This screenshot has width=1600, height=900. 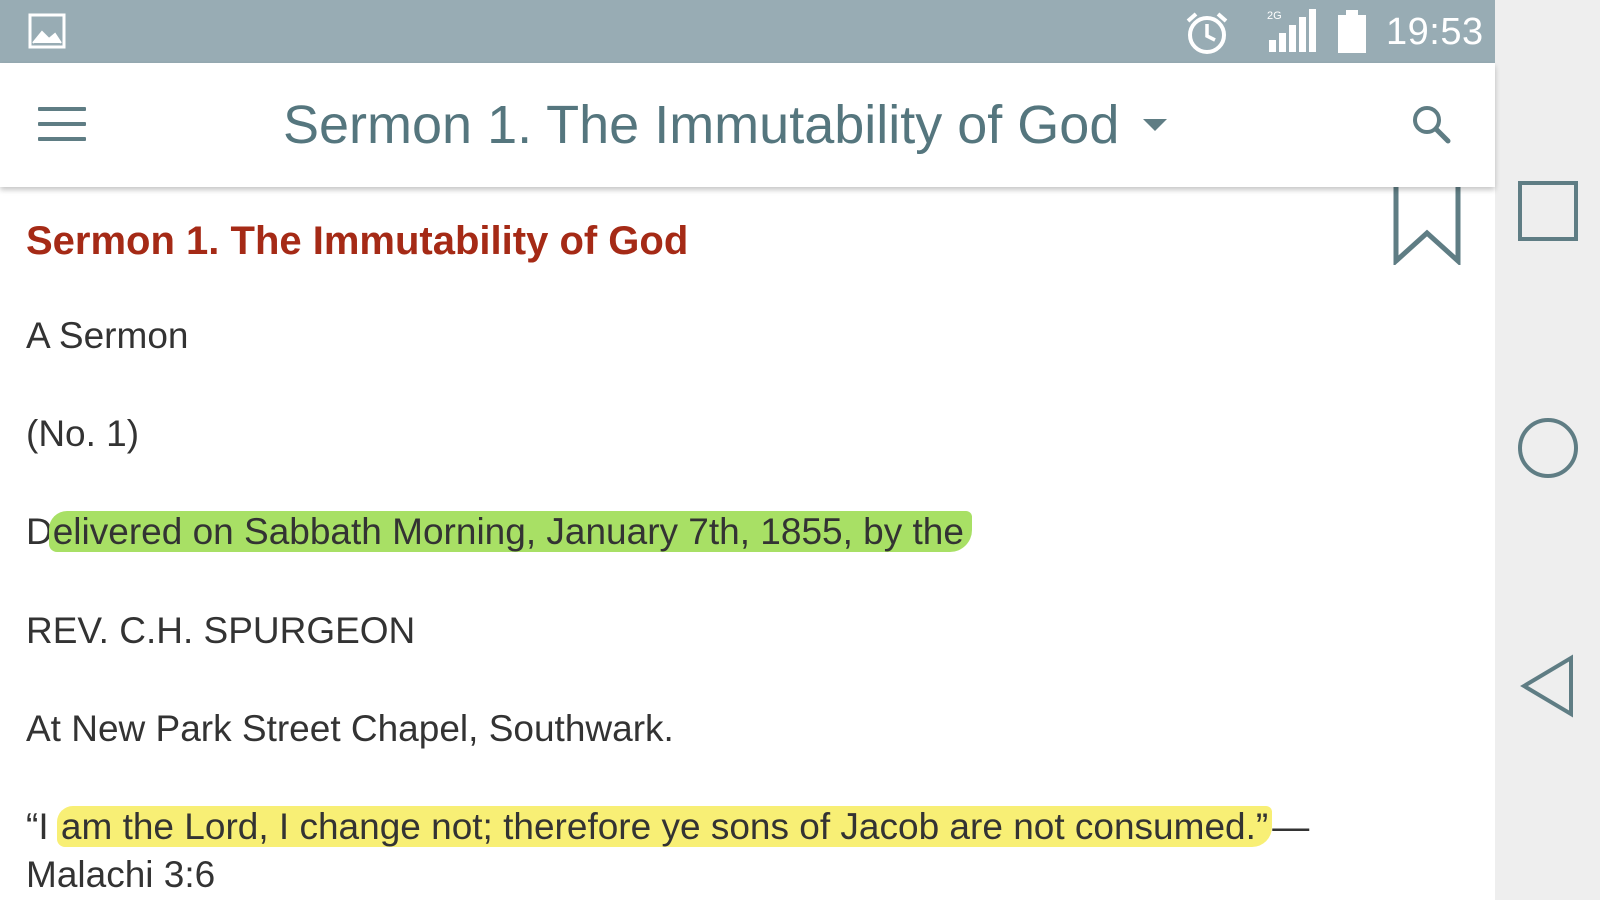 What do you see at coordinates (1352, 31) in the screenshot?
I see `battery-icon` at bounding box center [1352, 31].